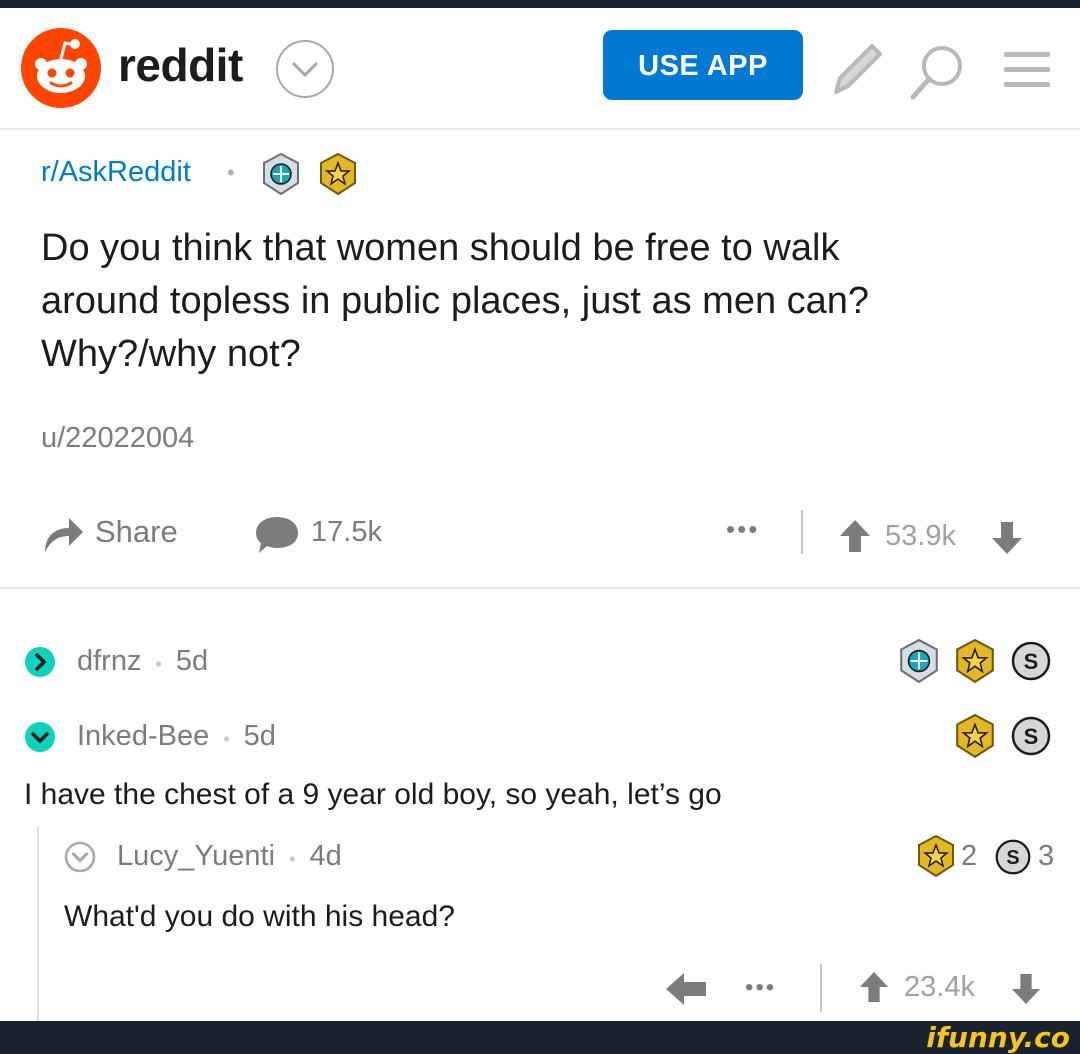 The height and width of the screenshot is (1054, 1080). I want to click on post-action-bar: Share 17.5k ••• 53.9k, so click(540, 535).